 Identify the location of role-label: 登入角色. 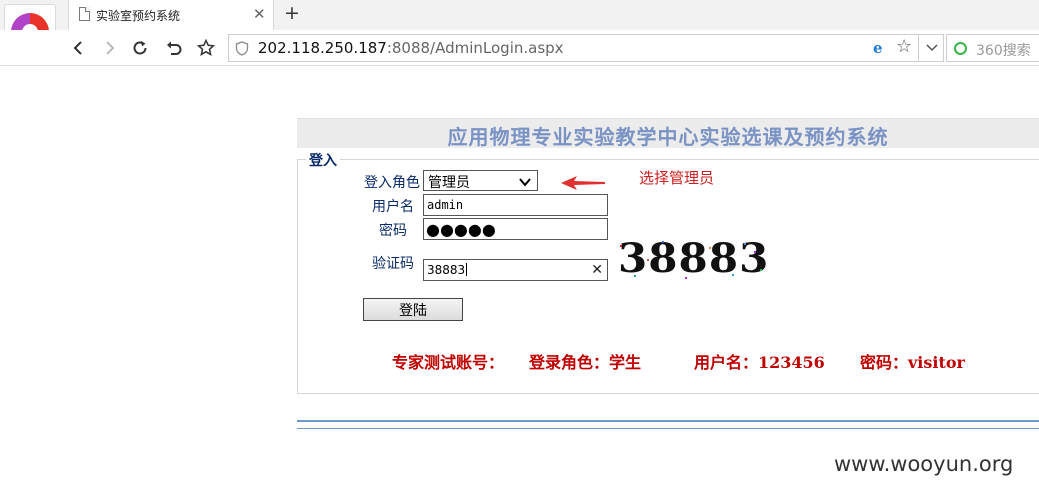
(392, 183).